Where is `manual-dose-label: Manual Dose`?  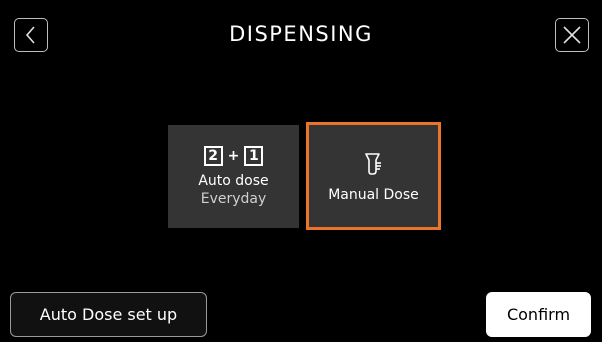 manual-dose-label: Manual Dose is located at coordinates (373, 195).